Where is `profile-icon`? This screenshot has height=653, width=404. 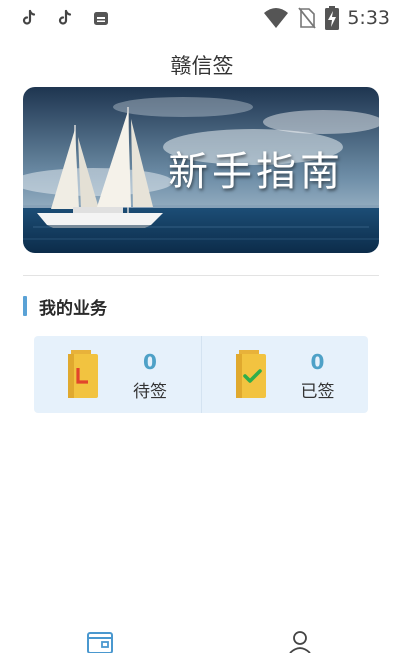 profile-icon is located at coordinates (300, 642).